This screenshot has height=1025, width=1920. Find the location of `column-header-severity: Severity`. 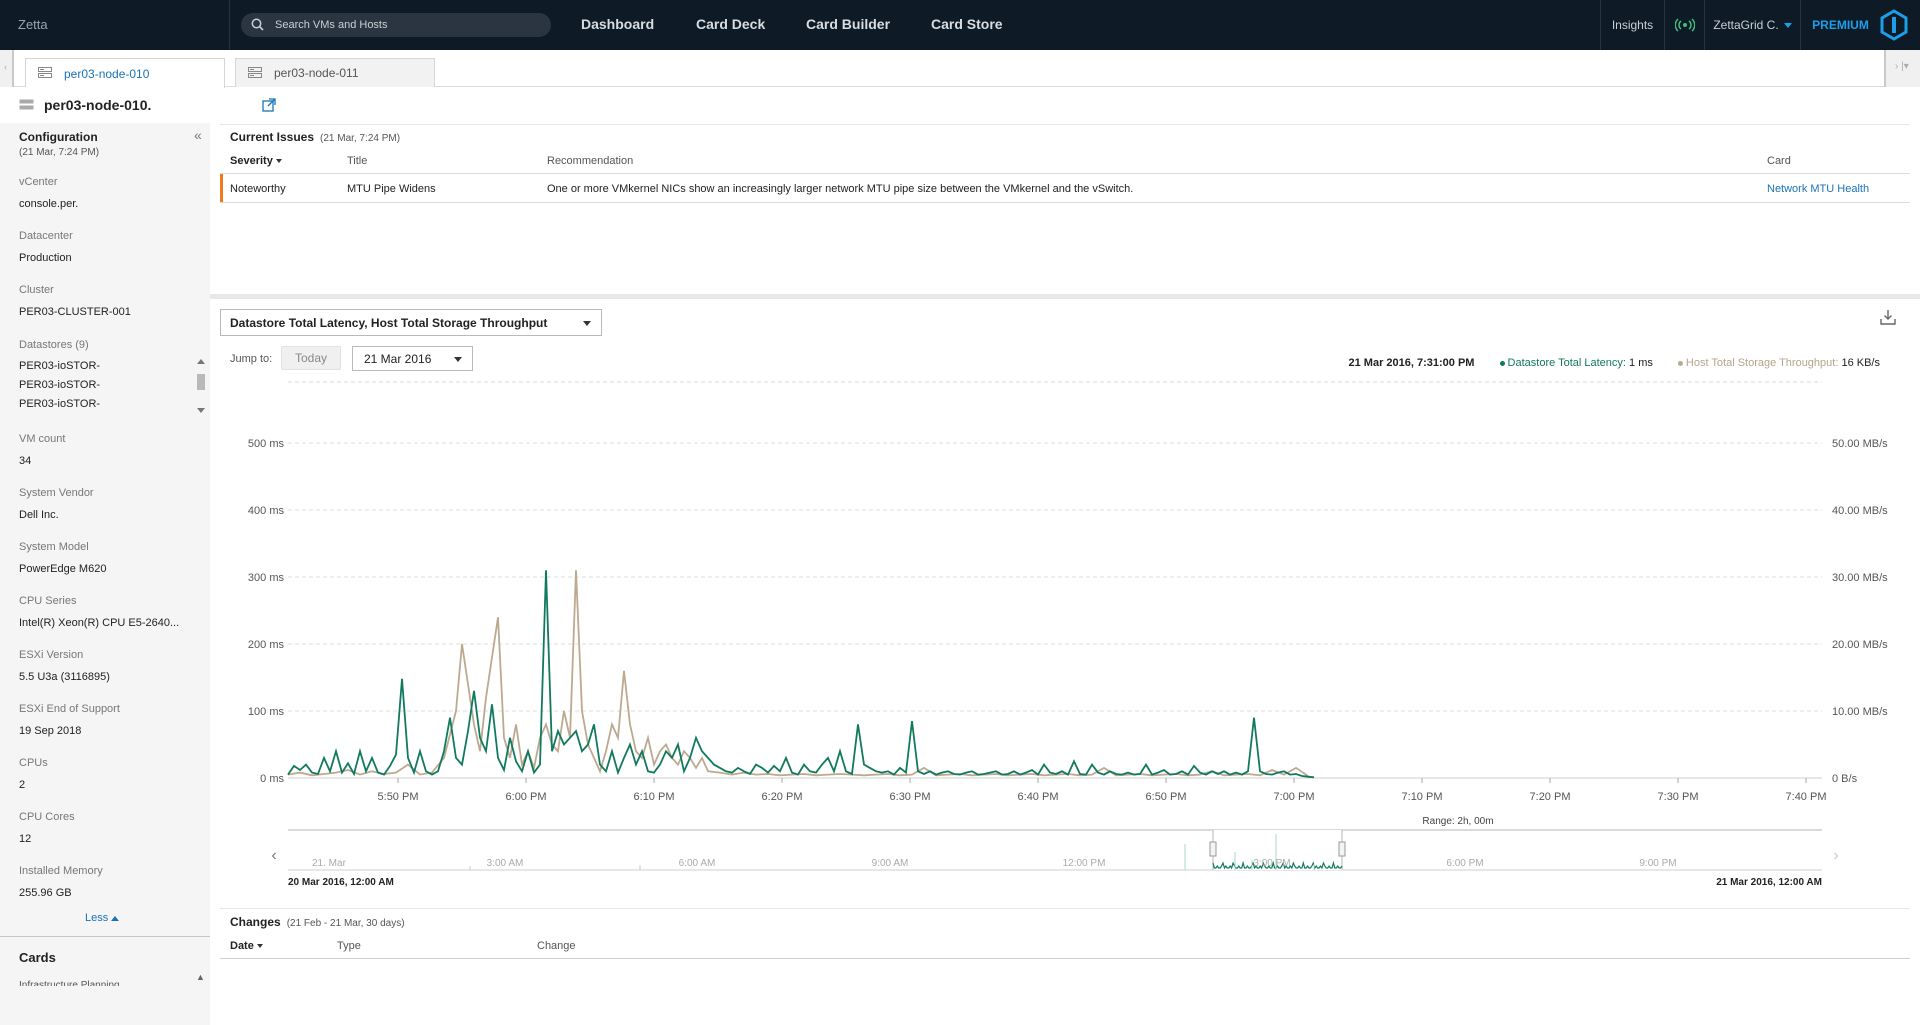

column-header-severity: Severity is located at coordinates (256, 161).